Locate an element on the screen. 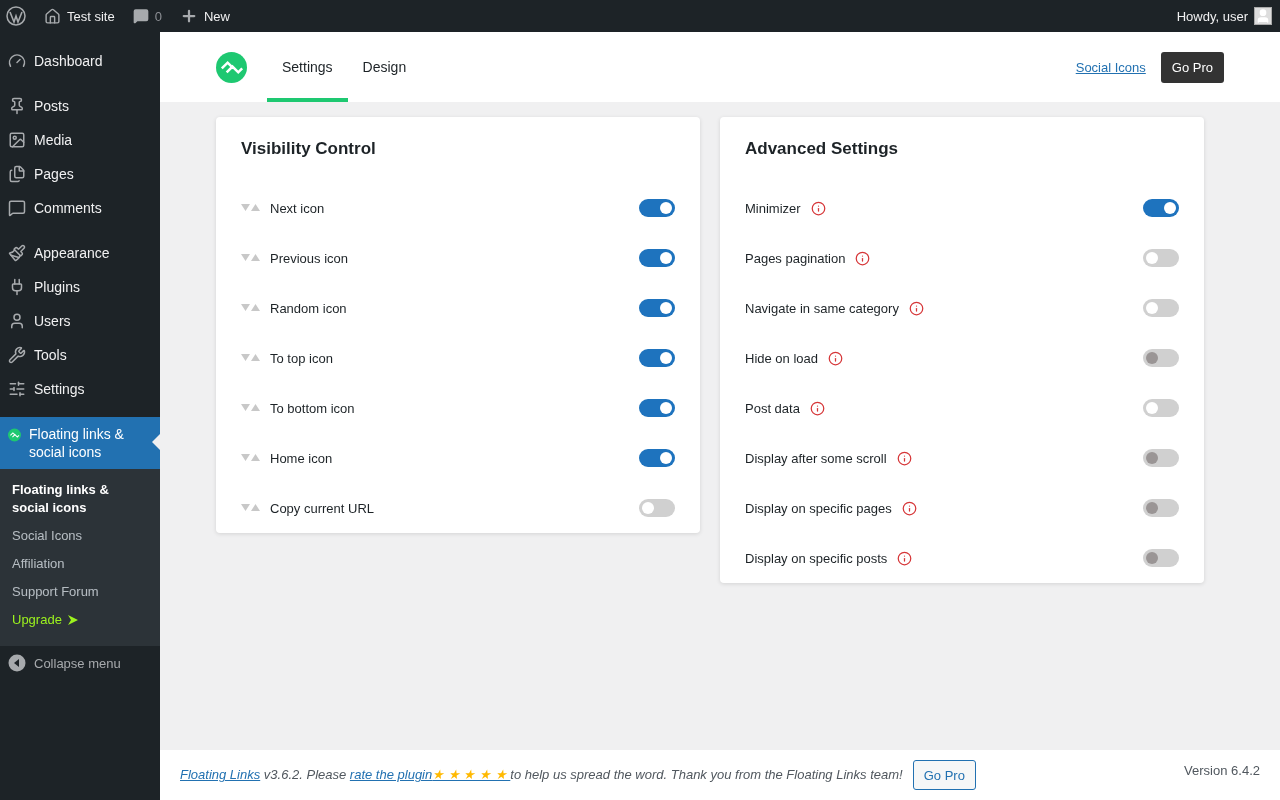 This screenshot has height=800, width=1280. tab: Settings is located at coordinates (307, 67).